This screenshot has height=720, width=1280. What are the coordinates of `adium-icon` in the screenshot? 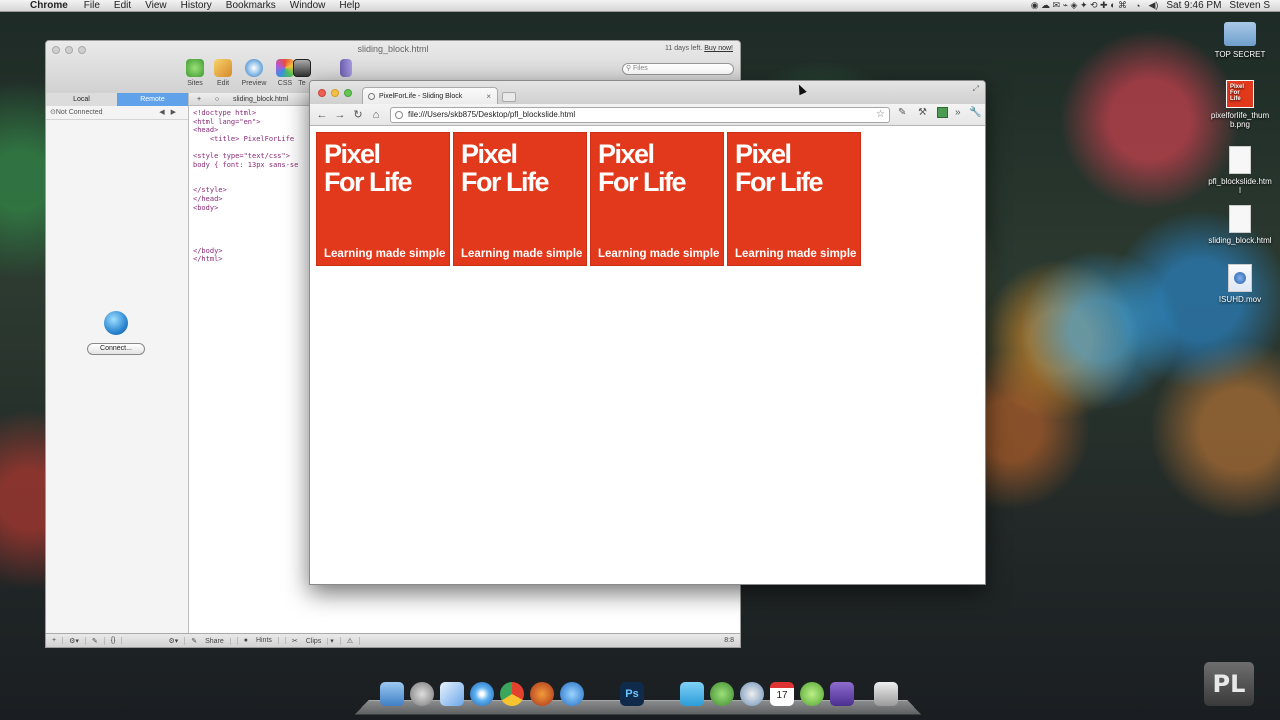 It's located at (722, 694).